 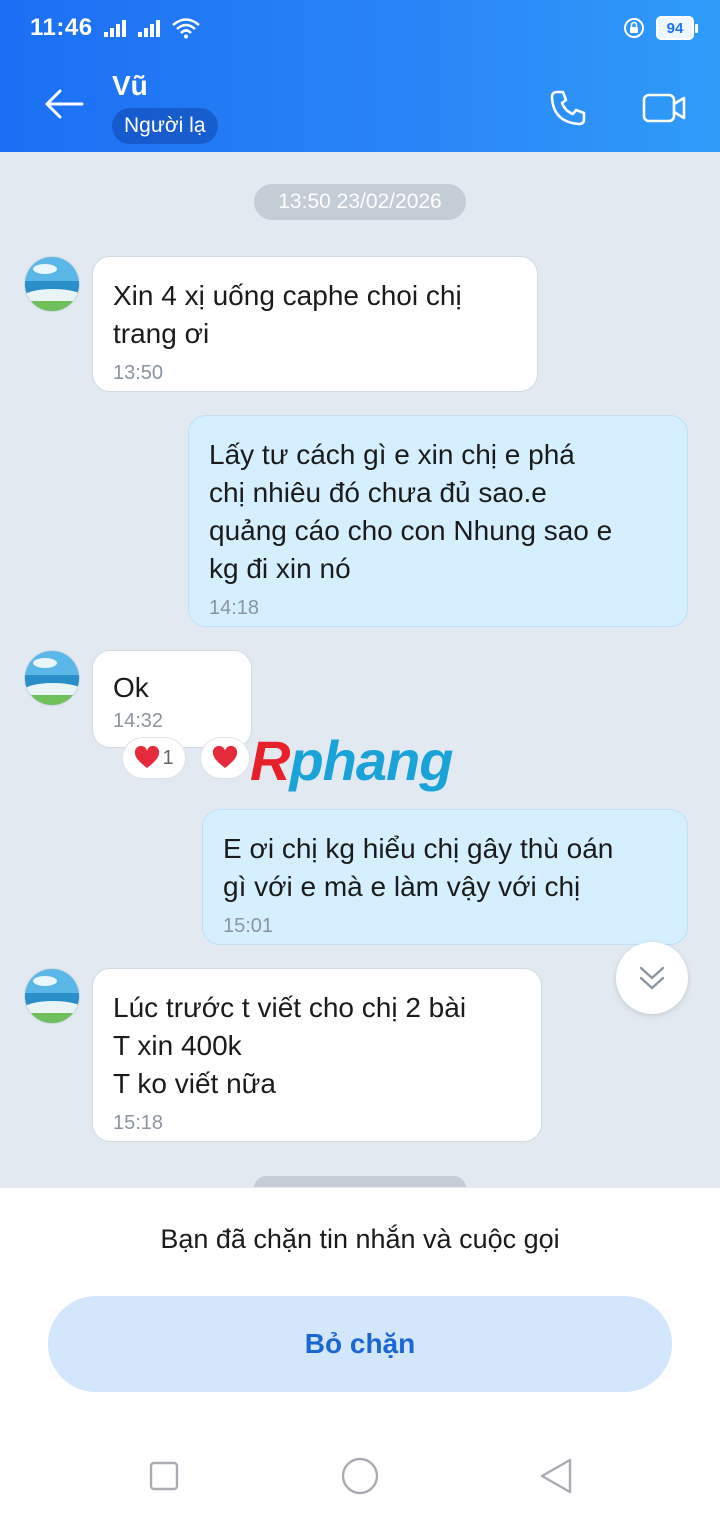 I want to click on status-bar: 11:46 94, so click(x=360, y=28).